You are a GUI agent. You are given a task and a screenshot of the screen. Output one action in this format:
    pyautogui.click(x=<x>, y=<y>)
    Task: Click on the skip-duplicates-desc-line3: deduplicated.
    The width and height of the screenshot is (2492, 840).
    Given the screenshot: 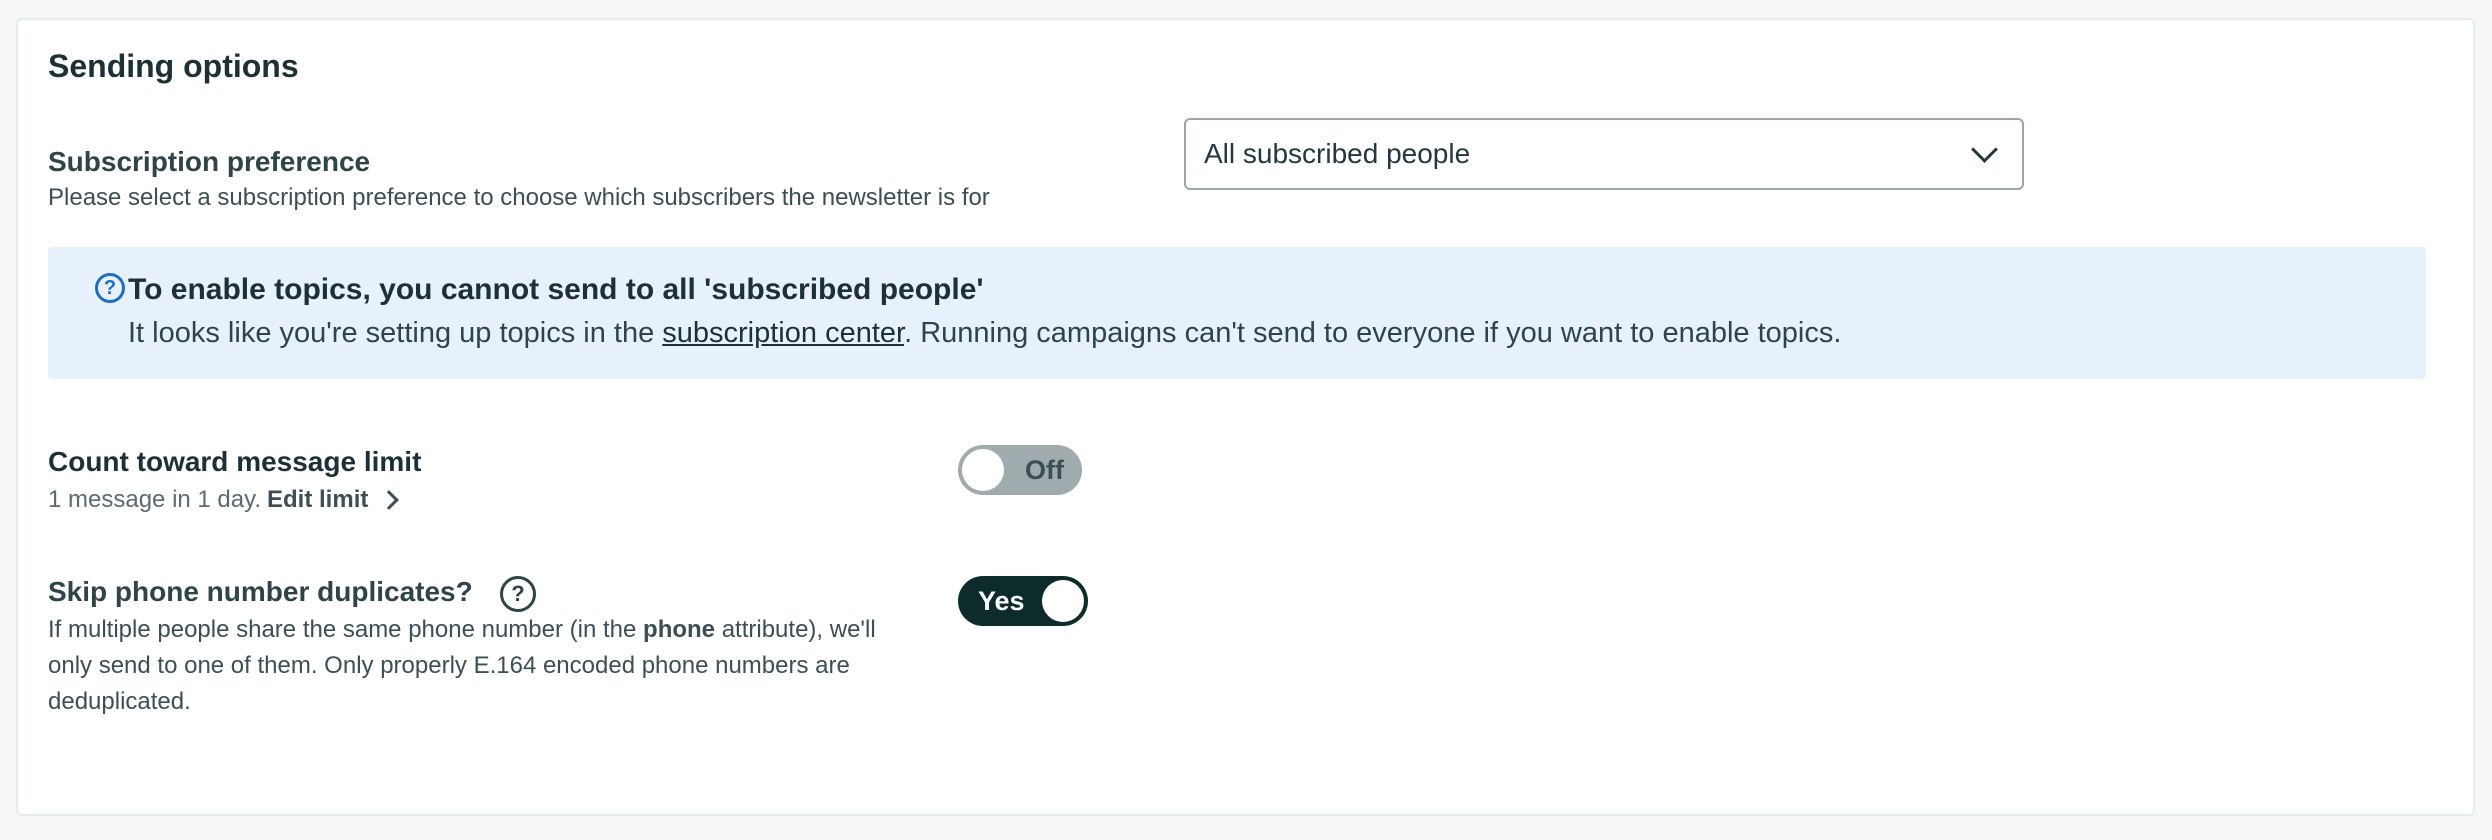 What is the action you would take?
    pyautogui.click(x=119, y=701)
    